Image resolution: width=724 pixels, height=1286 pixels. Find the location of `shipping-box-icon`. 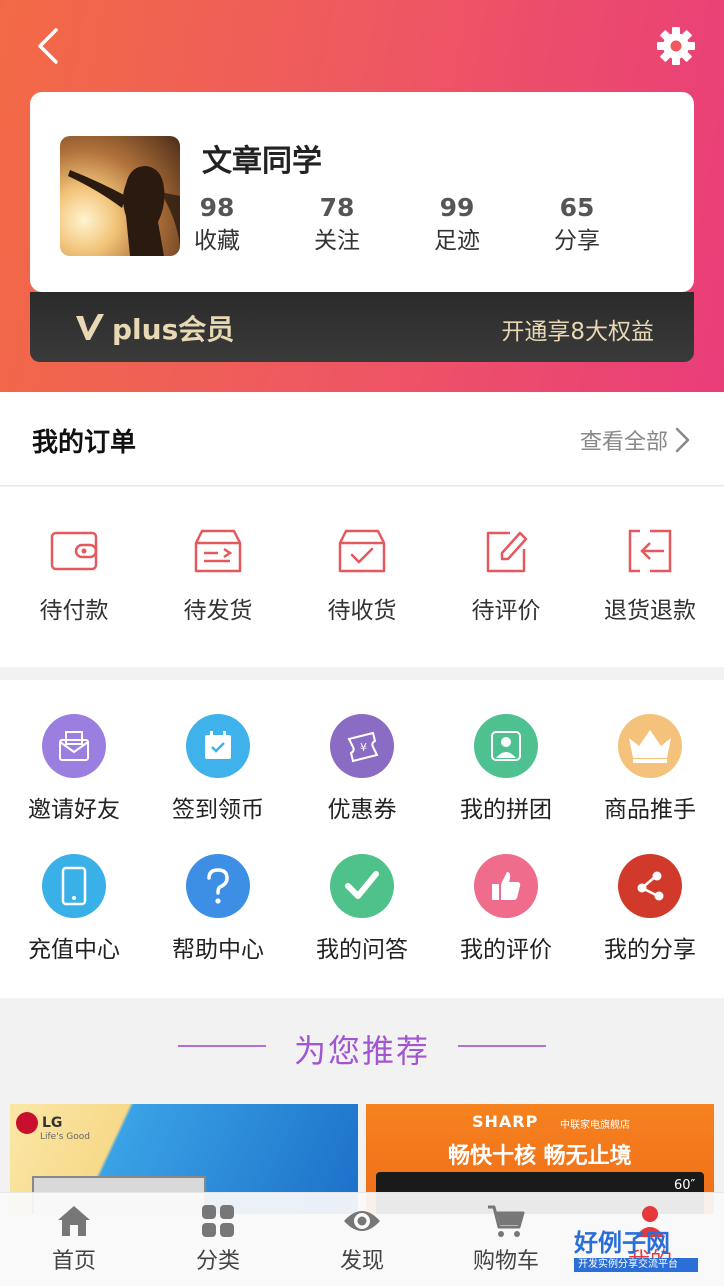

shipping-box-icon is located at coordinates (218, 551).